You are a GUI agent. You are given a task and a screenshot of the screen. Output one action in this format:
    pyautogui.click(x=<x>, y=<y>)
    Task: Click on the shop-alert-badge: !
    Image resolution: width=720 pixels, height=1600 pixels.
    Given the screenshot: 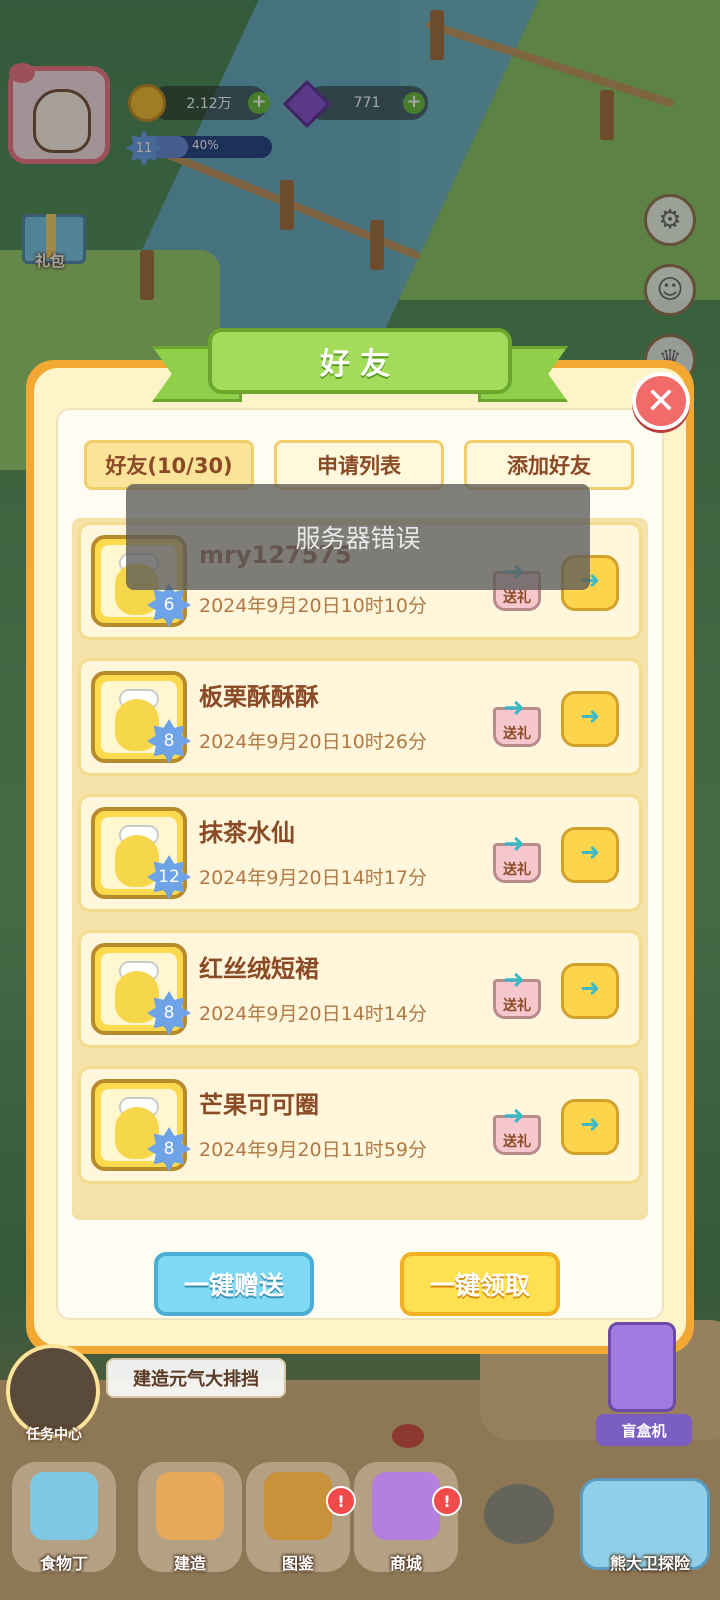 What is the action you would take?
    pyautogui.click(x=447, y=1501)
    